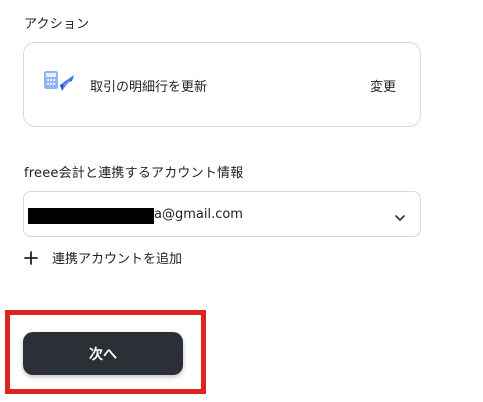 The width and height of the screenshot is (483, 402). Describe the element at coordinates (383, 85) in the screenshot. I see `change-action-button: 変更` at that location.